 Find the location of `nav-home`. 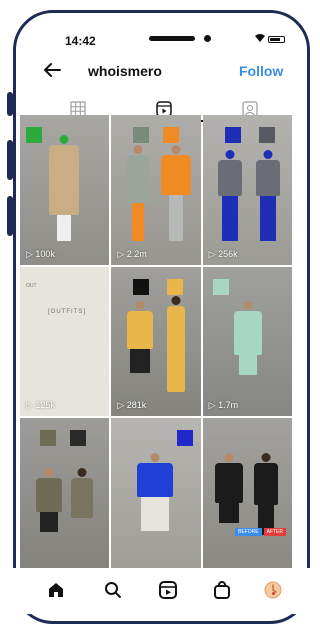

nav-home is located at coordinates (57, 591).